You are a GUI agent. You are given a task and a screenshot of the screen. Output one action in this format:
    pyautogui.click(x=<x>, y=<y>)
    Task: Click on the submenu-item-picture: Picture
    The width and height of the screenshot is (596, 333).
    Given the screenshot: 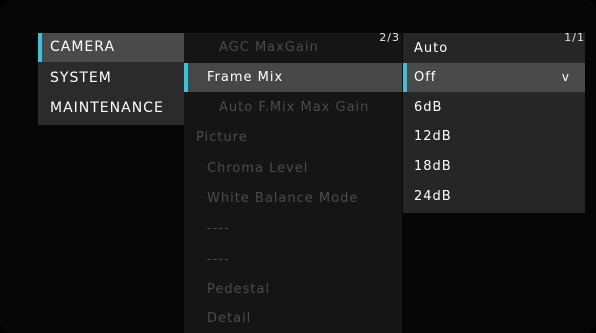 What is the action you would take?
    pyautogui.click(x=293, y=137)
    